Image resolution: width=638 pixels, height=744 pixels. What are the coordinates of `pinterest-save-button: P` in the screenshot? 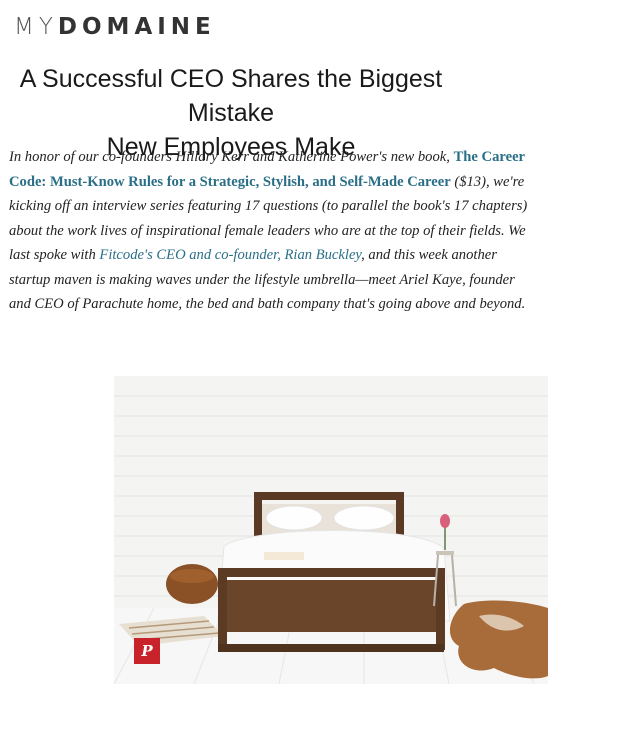 It's located at (147, 651).